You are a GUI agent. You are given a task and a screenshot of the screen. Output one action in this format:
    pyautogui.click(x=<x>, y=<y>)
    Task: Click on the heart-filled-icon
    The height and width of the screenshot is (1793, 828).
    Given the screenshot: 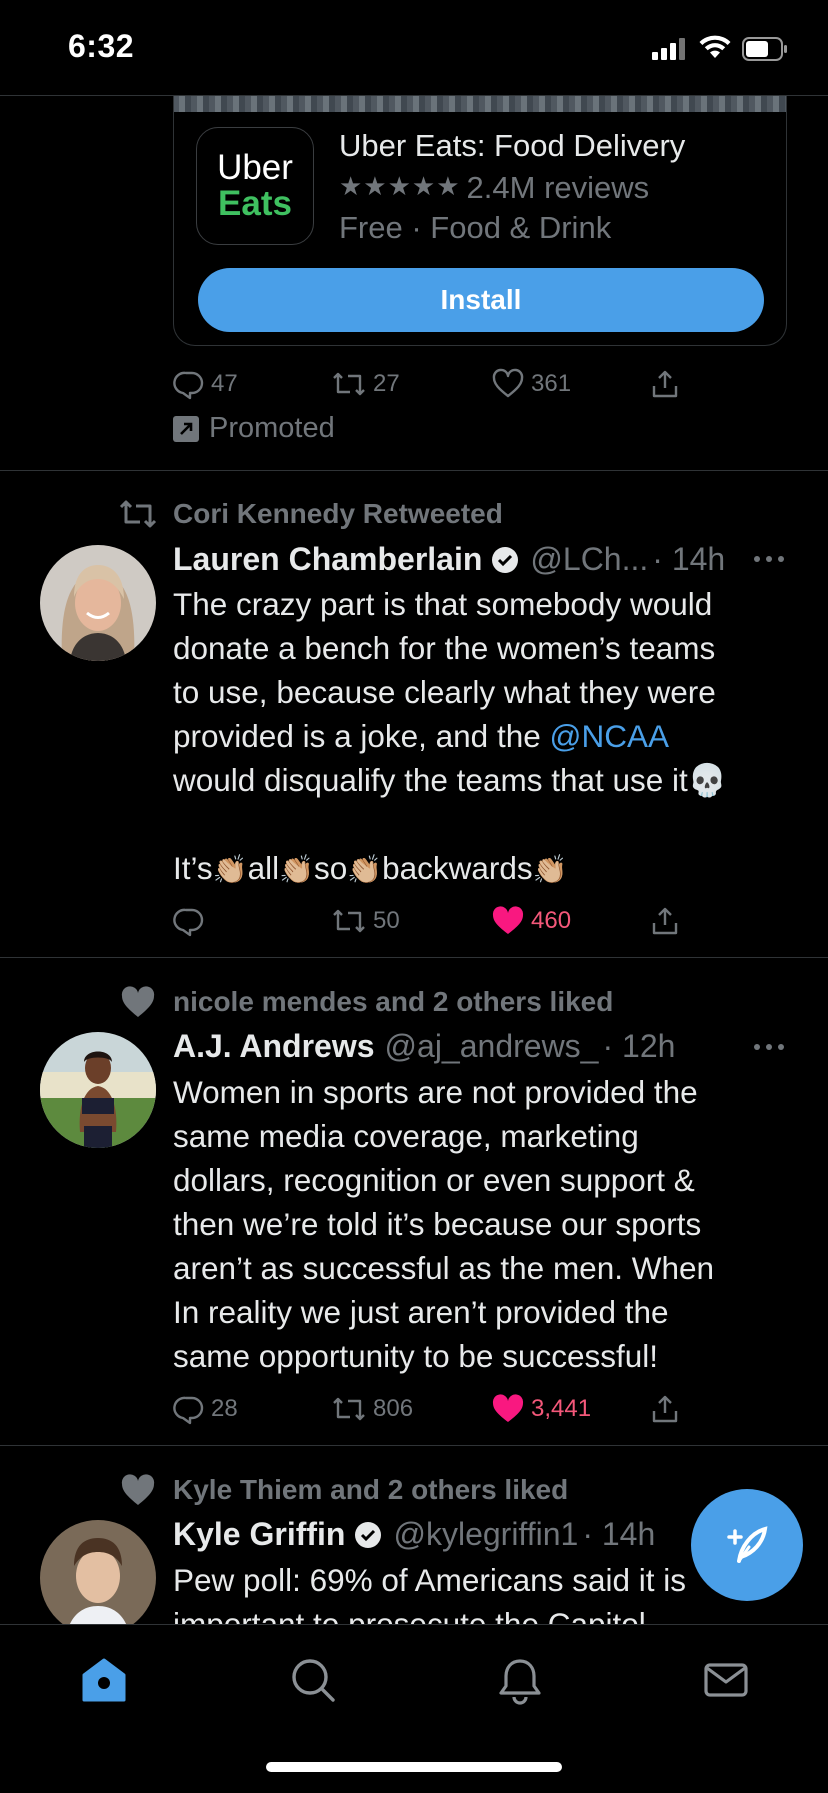 What is the action you would take?
    pyautogui.click(x=508, y=1408)
    